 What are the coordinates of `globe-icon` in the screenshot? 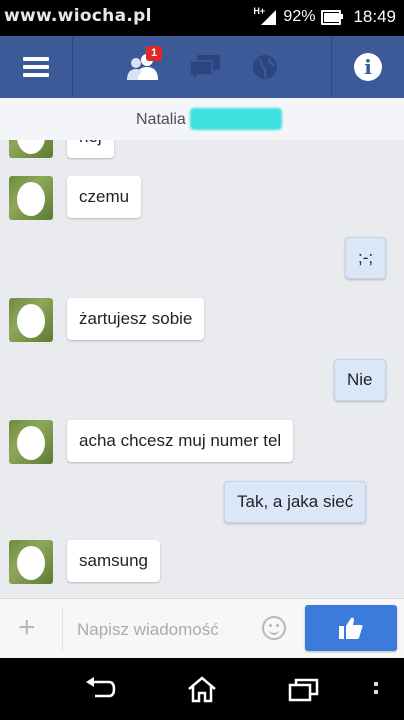 It's located at (265, 67).